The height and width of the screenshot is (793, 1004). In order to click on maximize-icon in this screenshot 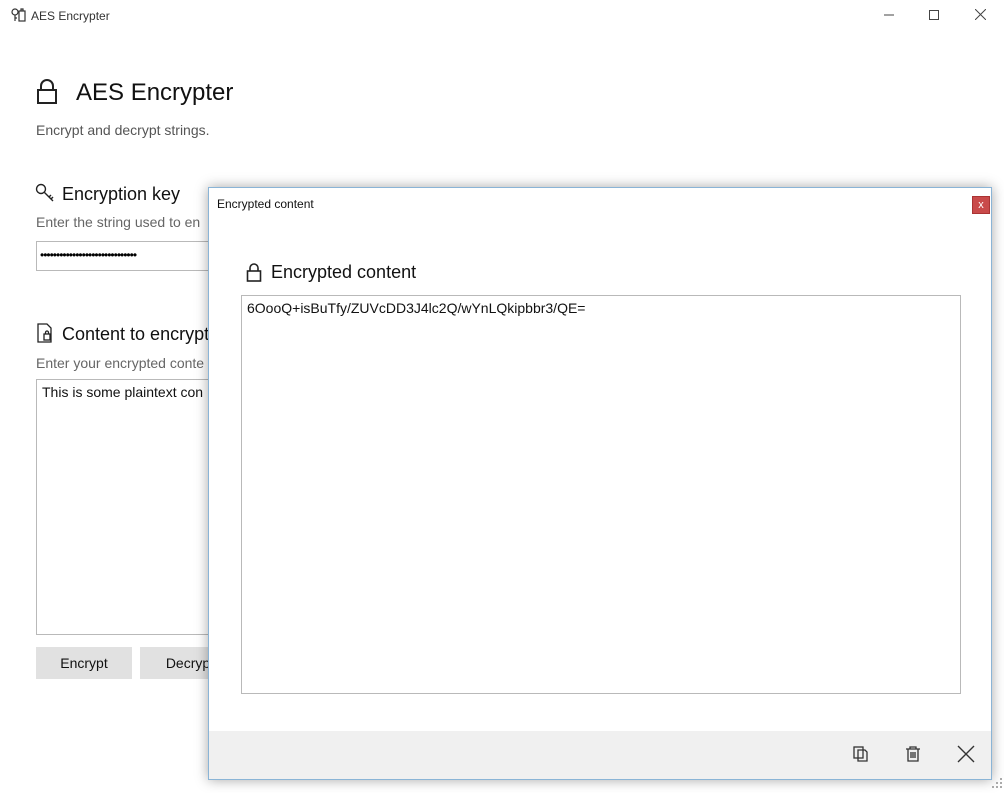, I will do `click(934, 16)`.